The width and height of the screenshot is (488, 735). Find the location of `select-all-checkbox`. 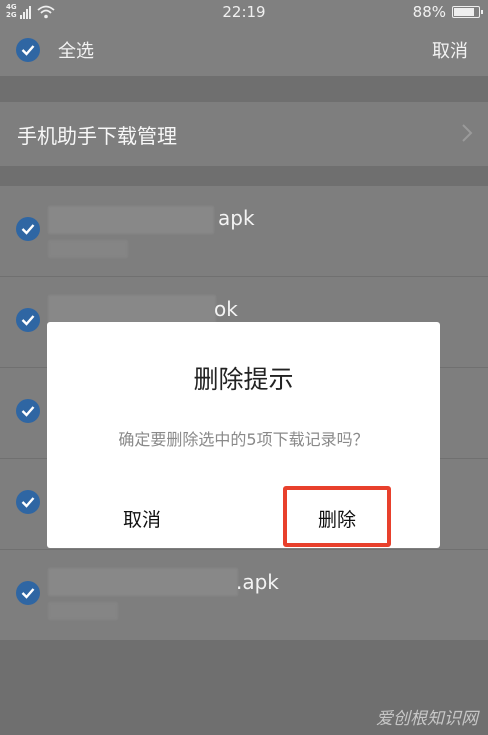

select-all-checkbox is located at coordinates (28, 50).